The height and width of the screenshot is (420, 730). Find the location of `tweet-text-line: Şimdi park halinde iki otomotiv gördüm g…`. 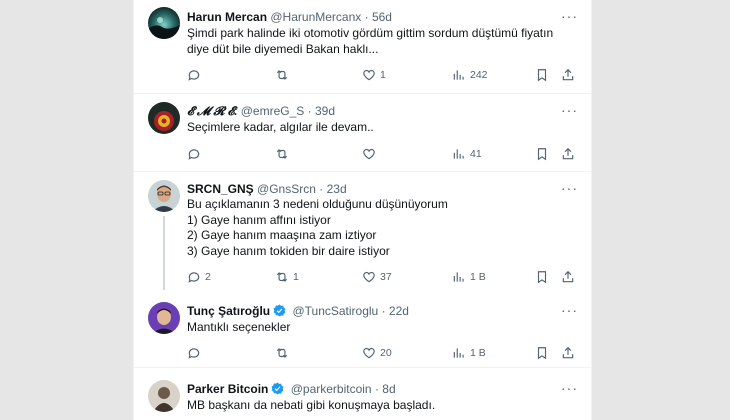

tweet-text-line: Şimdi park halinde iki otomotiv gördüm g… is located at coordinates (370, 33).